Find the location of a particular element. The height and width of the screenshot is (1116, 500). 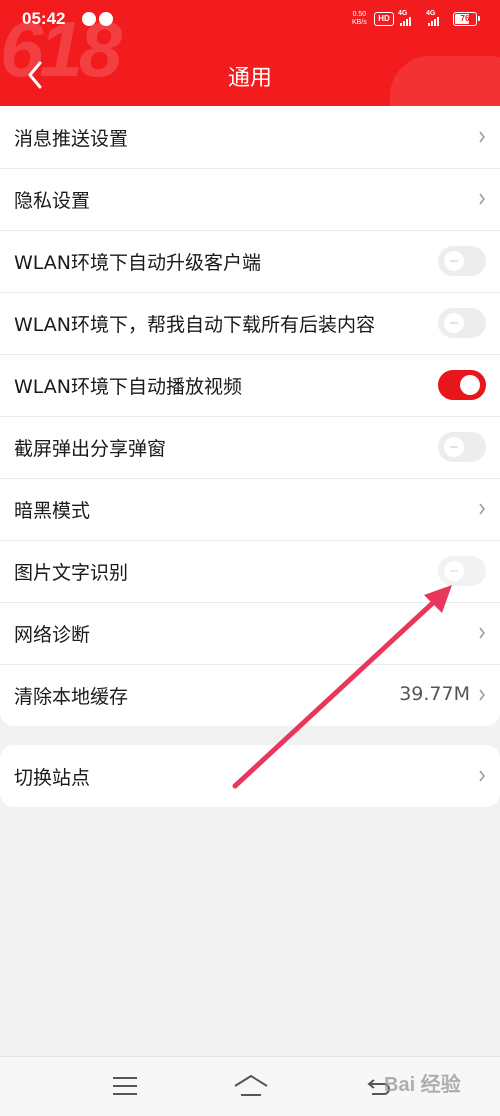

row-label: 消息推送设置 is located at coordinates (71, 138).